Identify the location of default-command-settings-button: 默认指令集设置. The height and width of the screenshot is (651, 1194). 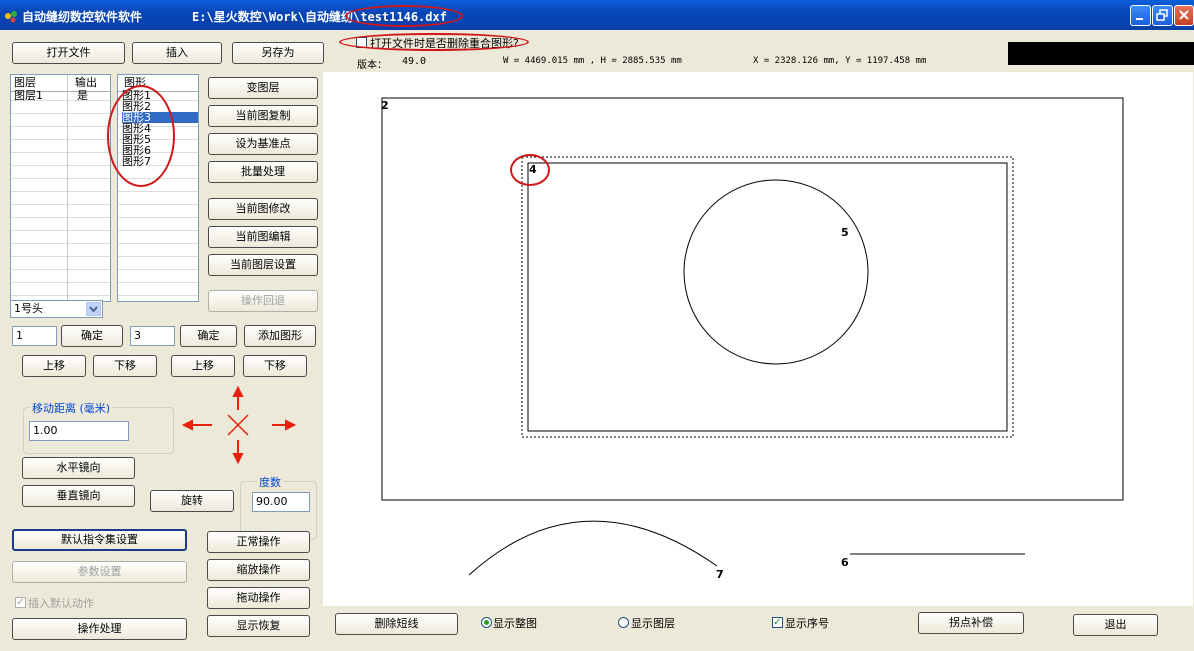
(99, 540).